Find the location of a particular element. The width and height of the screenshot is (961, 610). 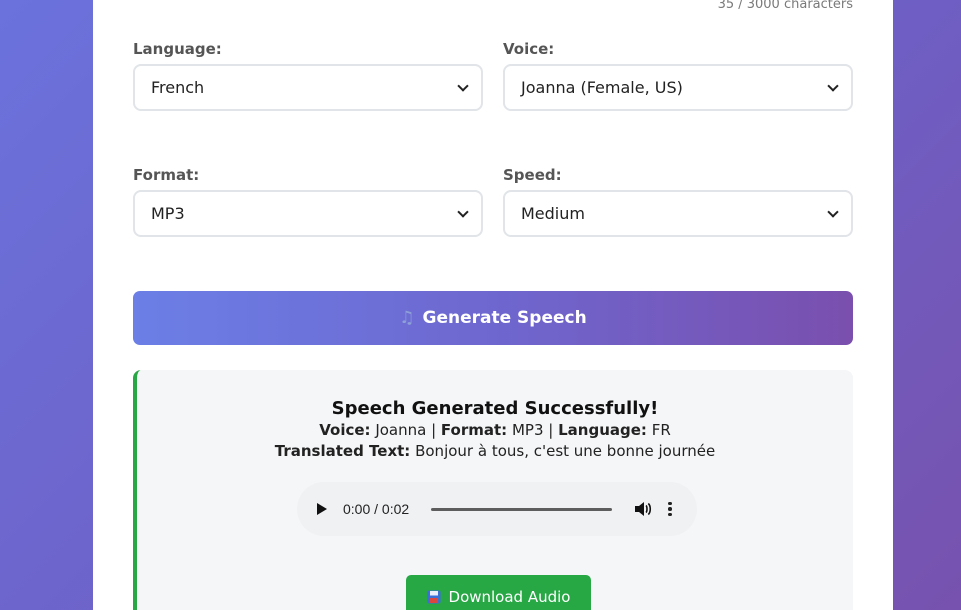

speed-field: Speed: Medium is located at coordinates (678, 201).